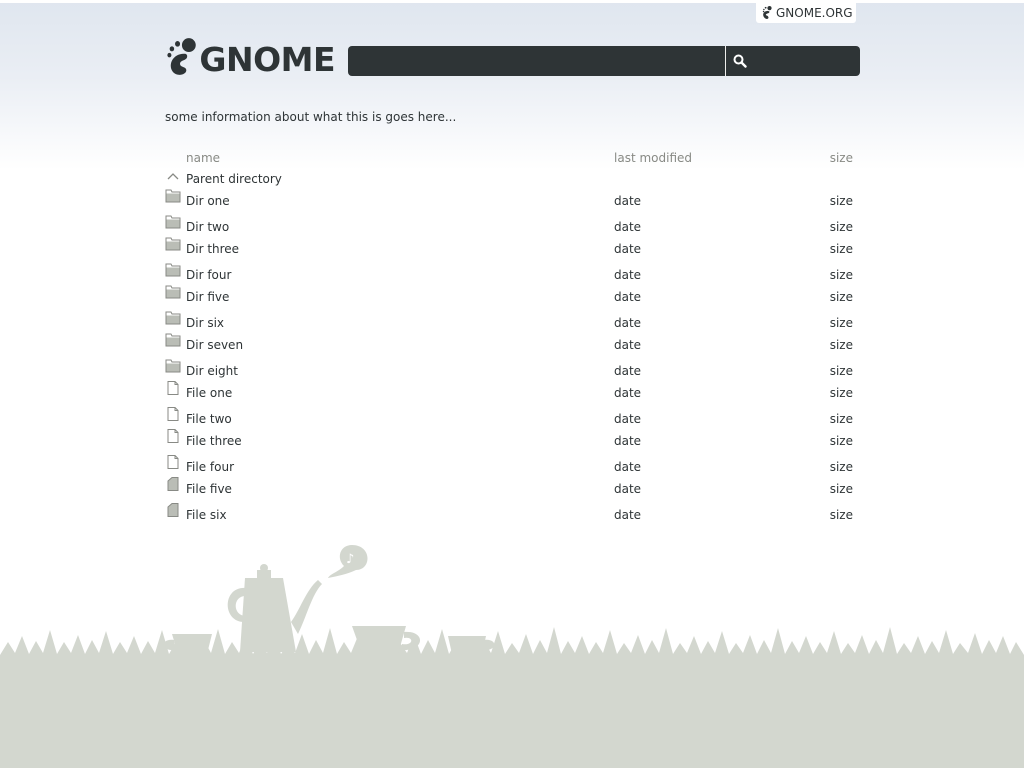 The height and width of the screenshot is (768, 1024). Describe the element at coordinates (267, 59) in the screenshot. I see `gnome-wordmark: GNOME` at that location.